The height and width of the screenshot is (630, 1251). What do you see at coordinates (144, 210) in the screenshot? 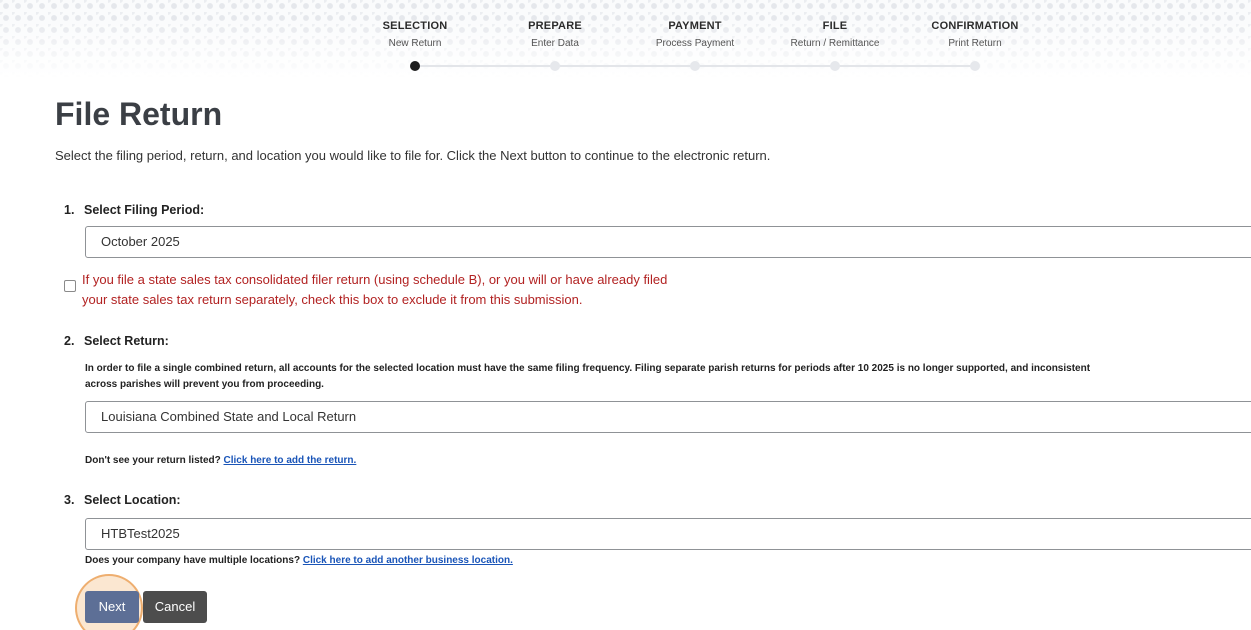
I see `section-label-text: Select Filing Period:` at bounding box center [144, 210].